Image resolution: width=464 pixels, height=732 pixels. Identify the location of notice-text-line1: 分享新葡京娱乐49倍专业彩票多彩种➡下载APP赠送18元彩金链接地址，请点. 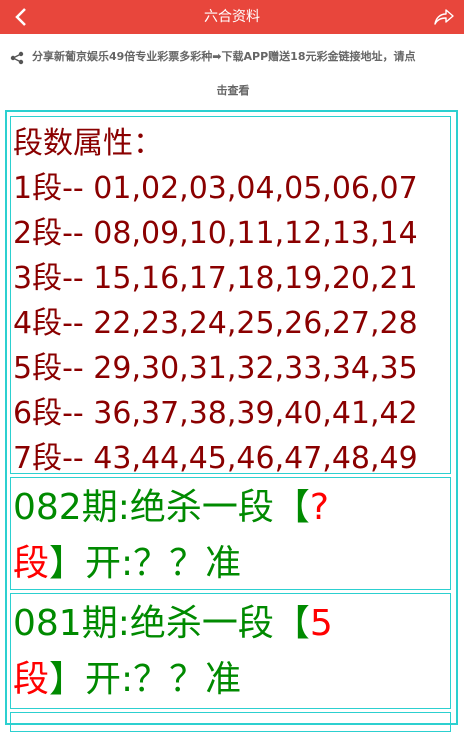
(233, 57).